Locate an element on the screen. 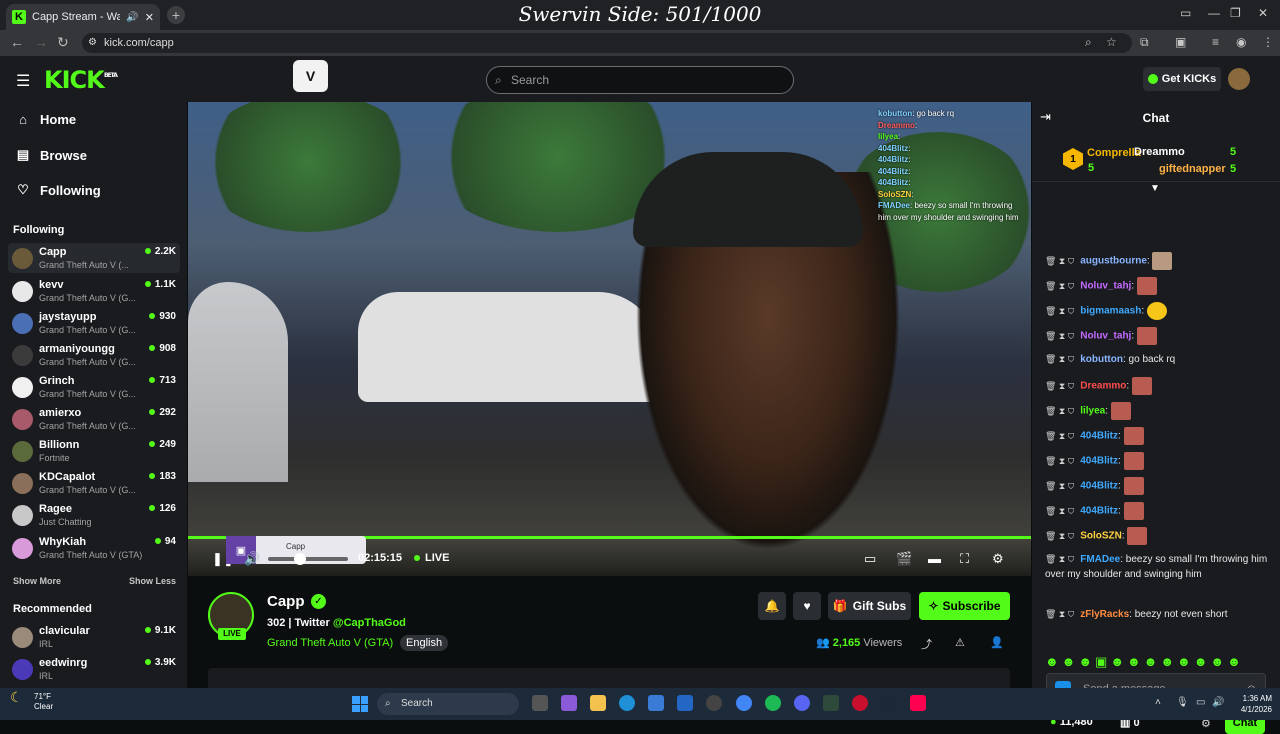 The image size is (1280, 734). tab-search-icon: ▭ is located at coordinates (1185, 13).